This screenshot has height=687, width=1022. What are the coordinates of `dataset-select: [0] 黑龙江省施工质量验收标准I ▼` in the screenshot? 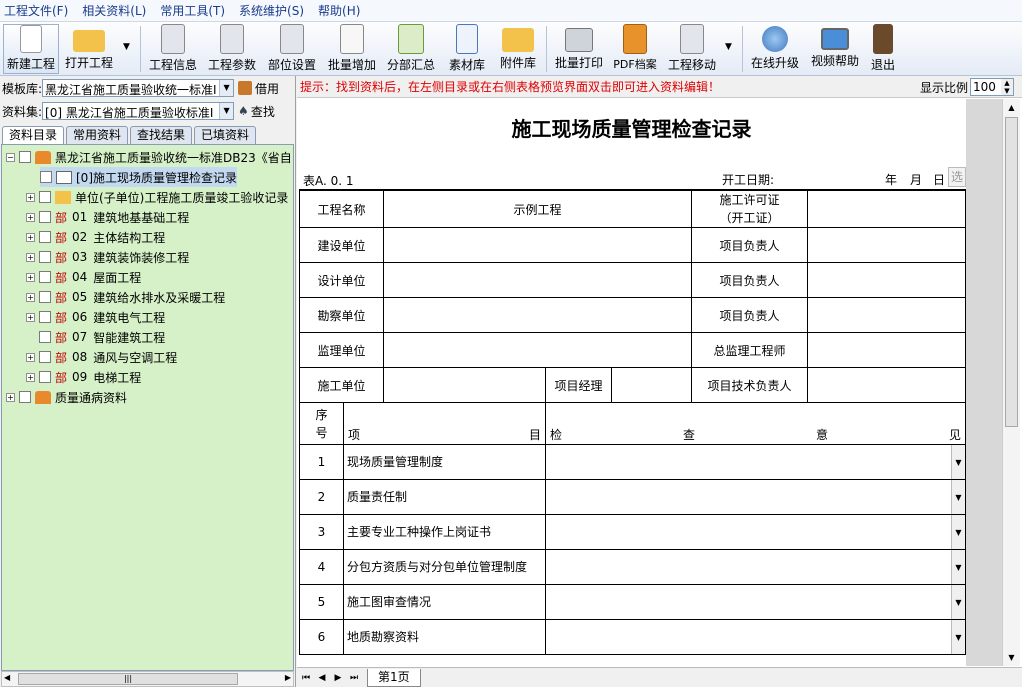 It's located at (138, 111).